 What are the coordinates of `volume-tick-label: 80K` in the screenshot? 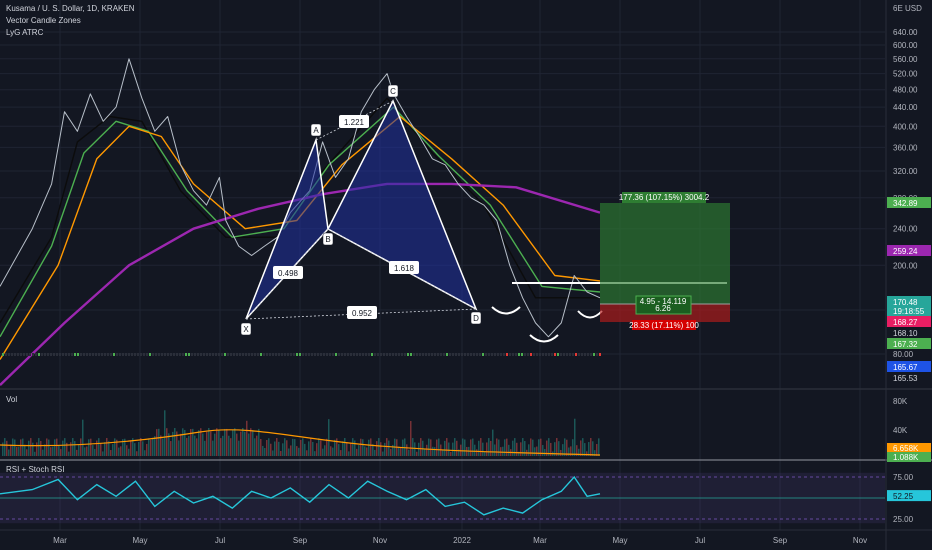 It's located at (900, 401).